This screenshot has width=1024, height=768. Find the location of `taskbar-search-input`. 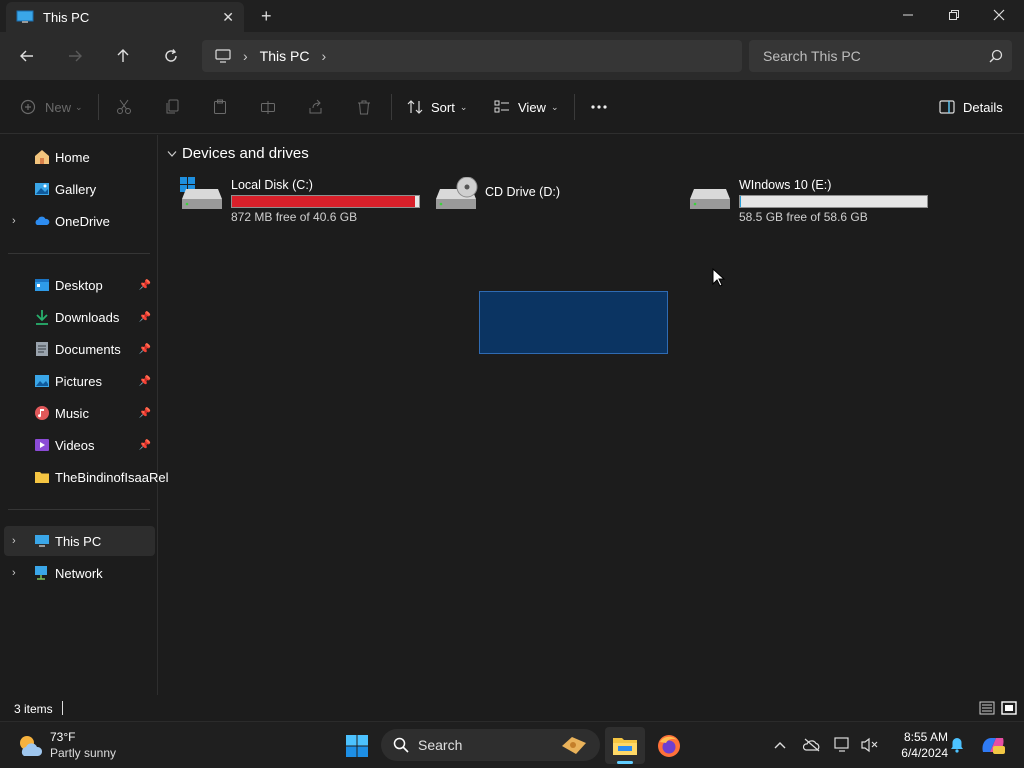

taskbar-search-input is located at coordinates (483, 745).